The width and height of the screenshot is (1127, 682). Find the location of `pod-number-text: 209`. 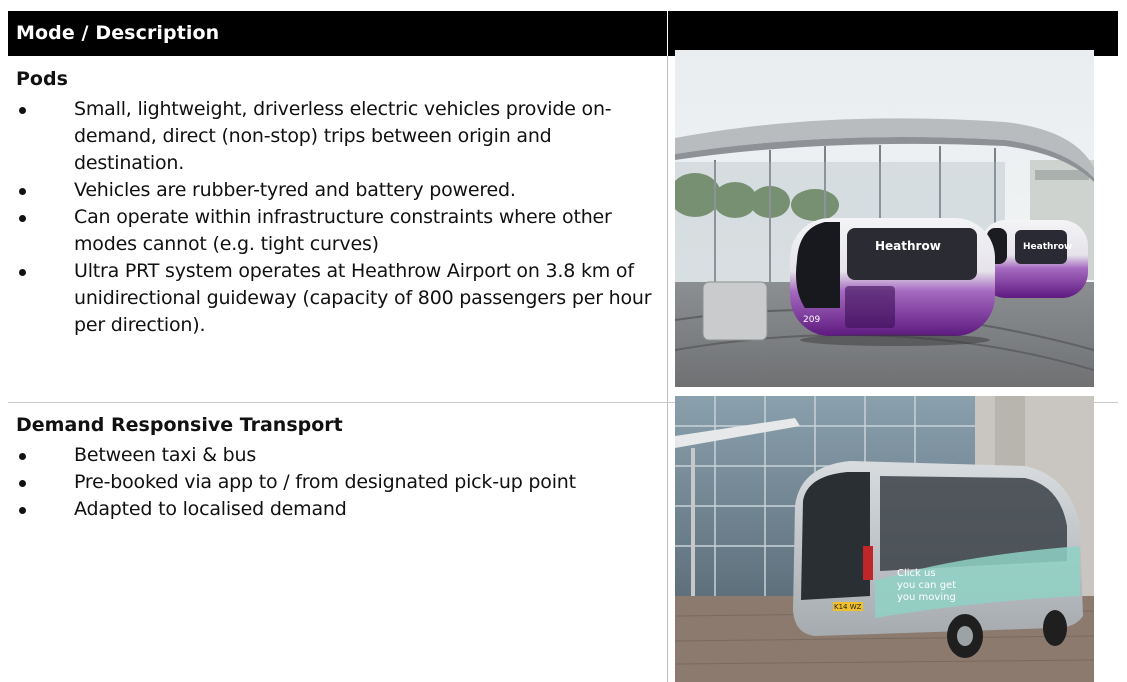

pod-number-text: 209 is located at coordinates (811, 320).